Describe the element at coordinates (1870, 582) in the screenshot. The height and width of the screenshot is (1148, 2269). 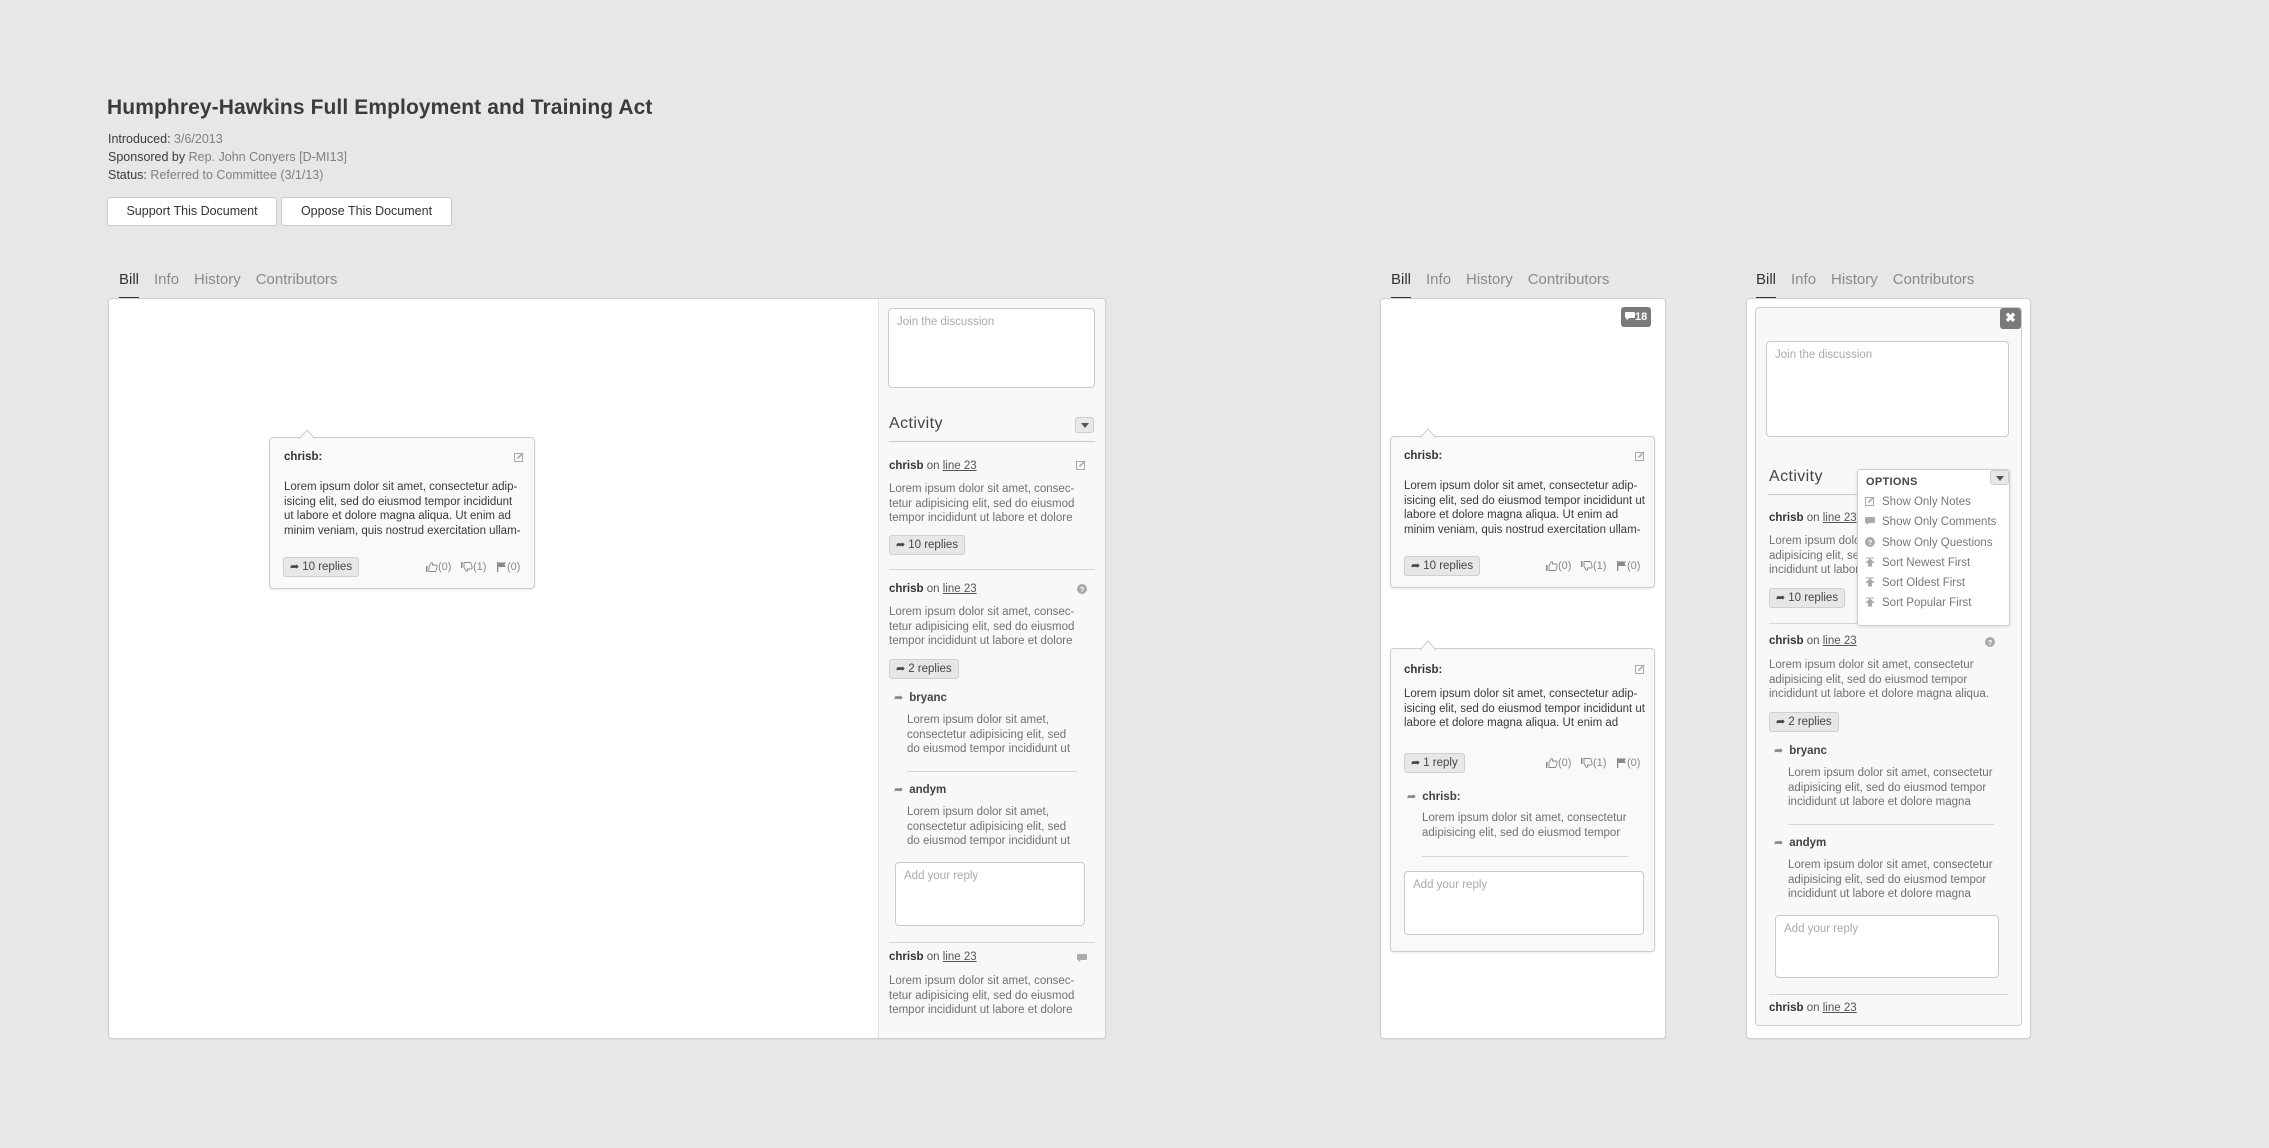
I see `sort-icon` at that location.